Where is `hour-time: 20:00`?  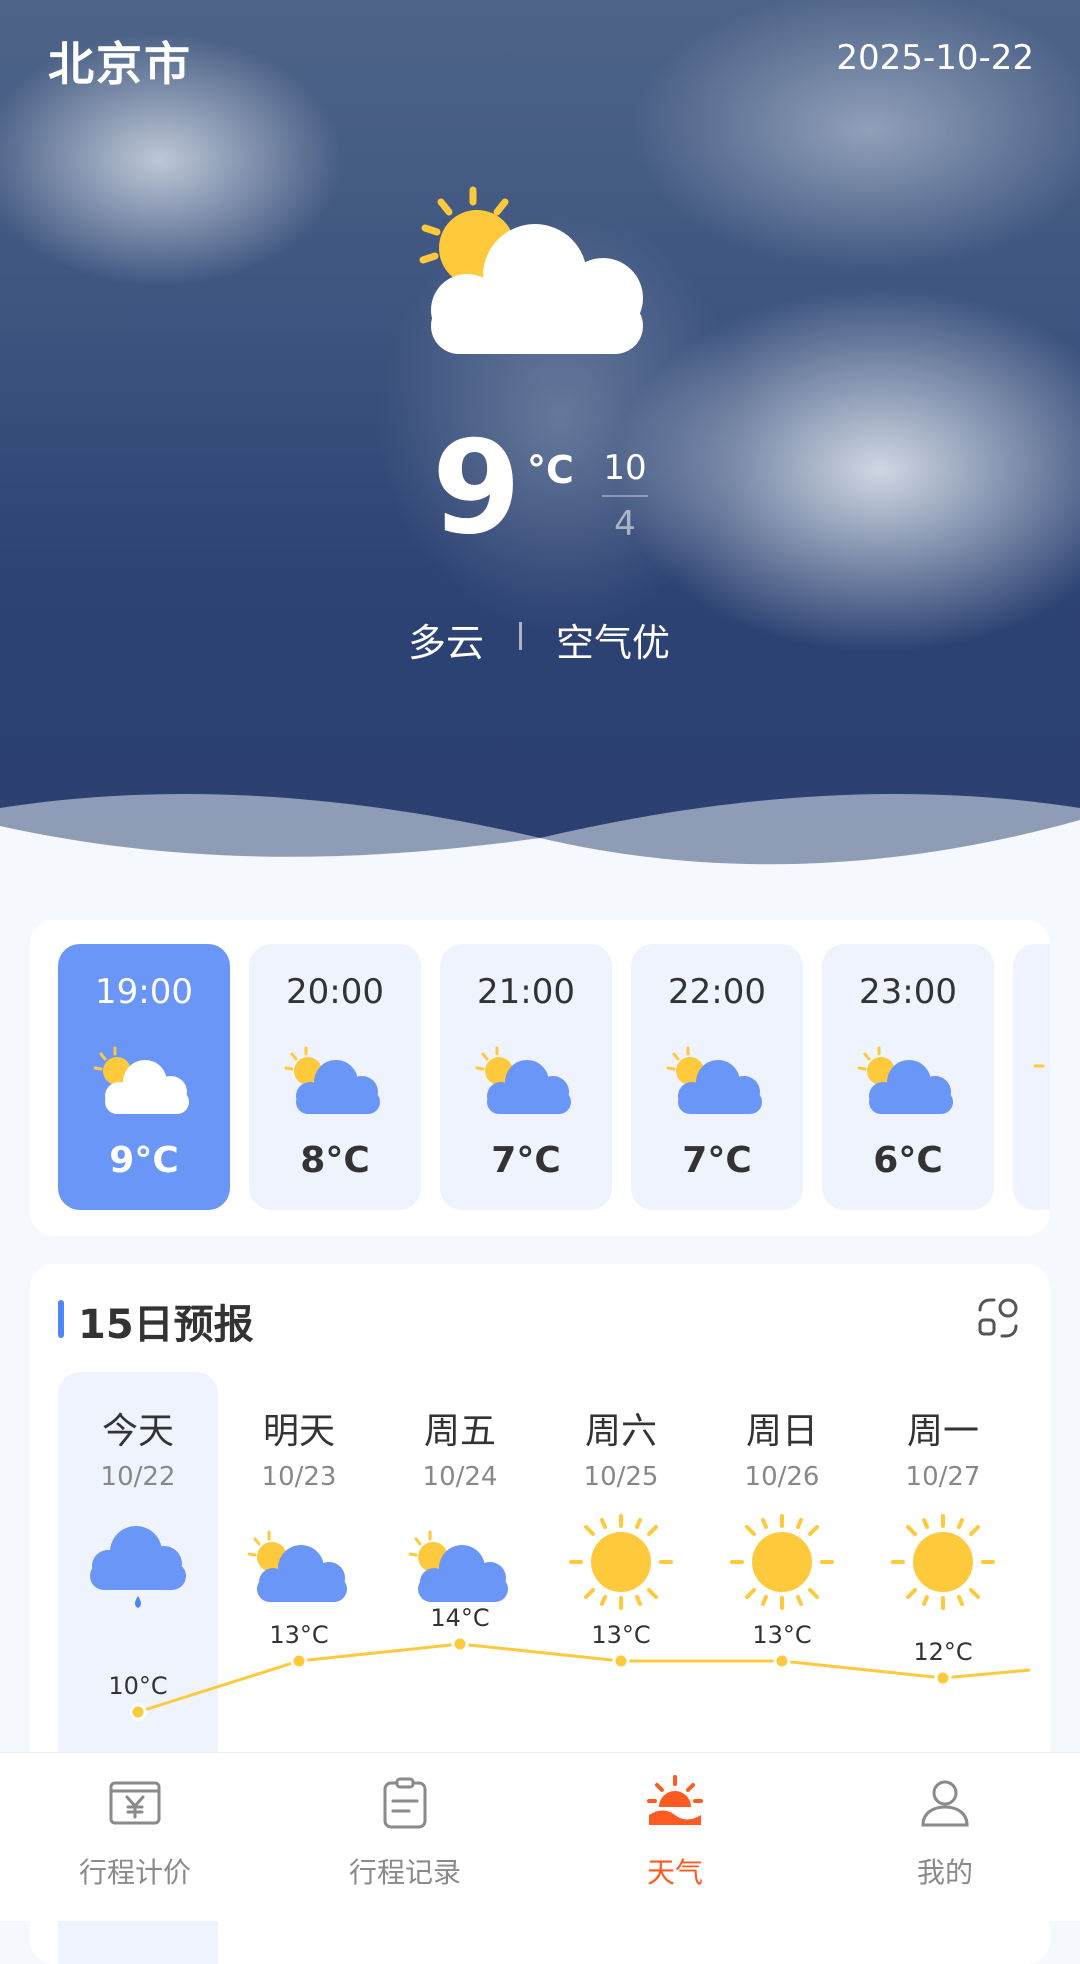 hour-time: 20:00 is located at coordinates (335, 992).